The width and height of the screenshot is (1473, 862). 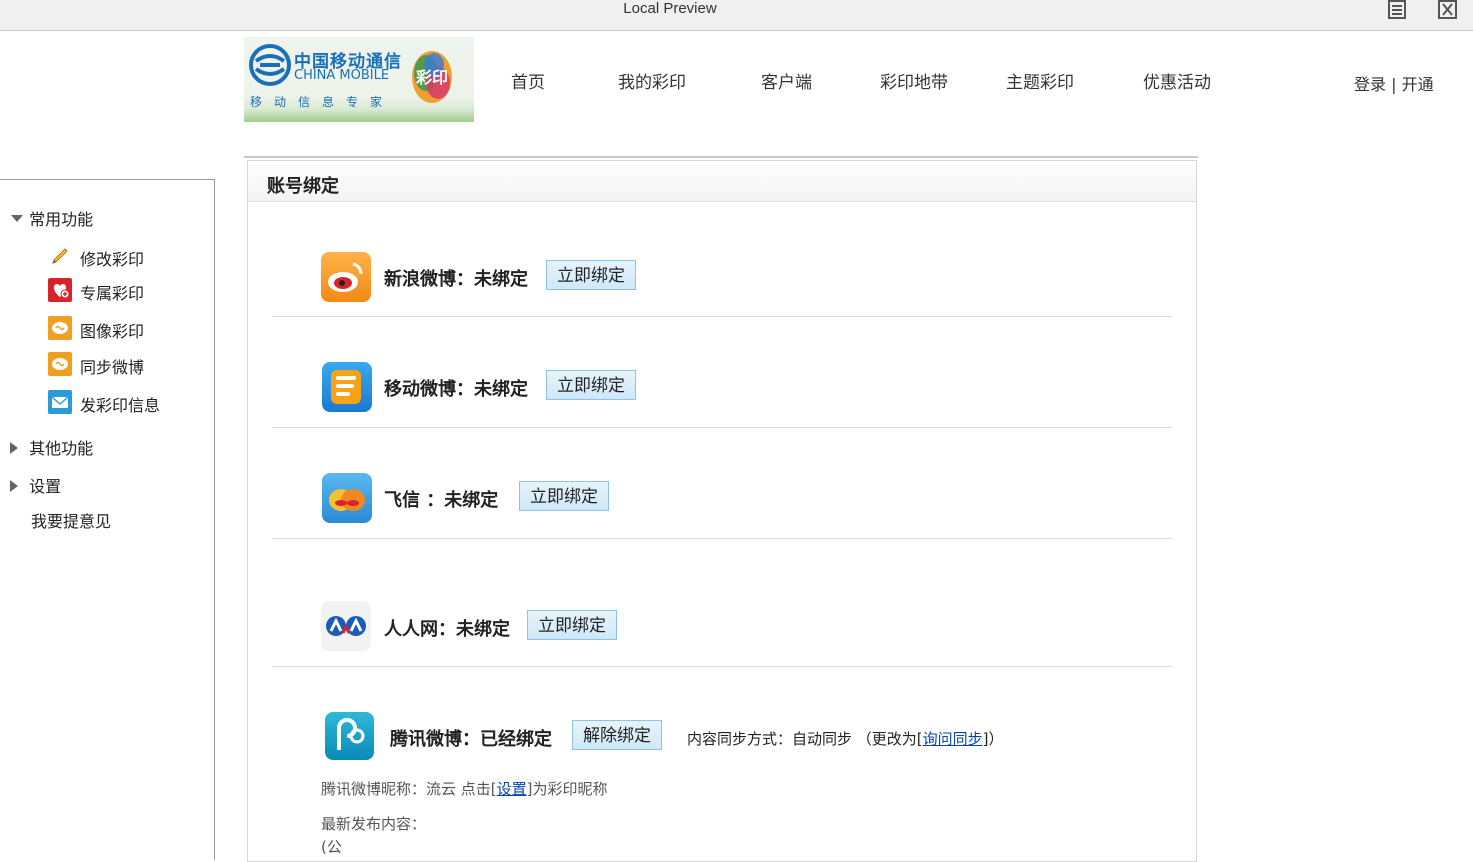 I want to click on nav-my-caiyin: 我的彩印, so click(x=652, y=80).